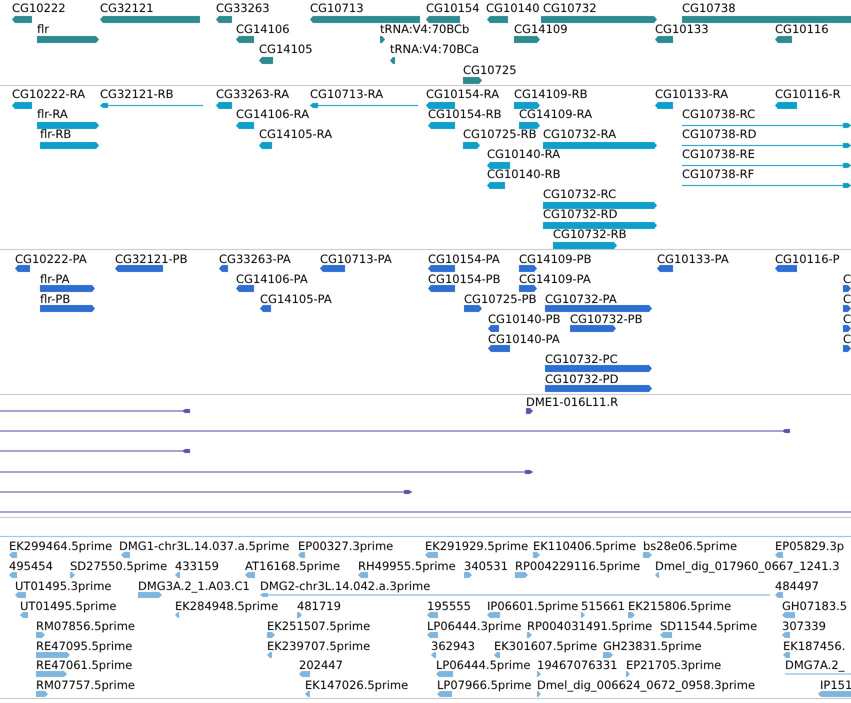  Describe the element at coordinates (49, 94) in the screenshot. I see `feature-label: CG10222-RA` at that location.